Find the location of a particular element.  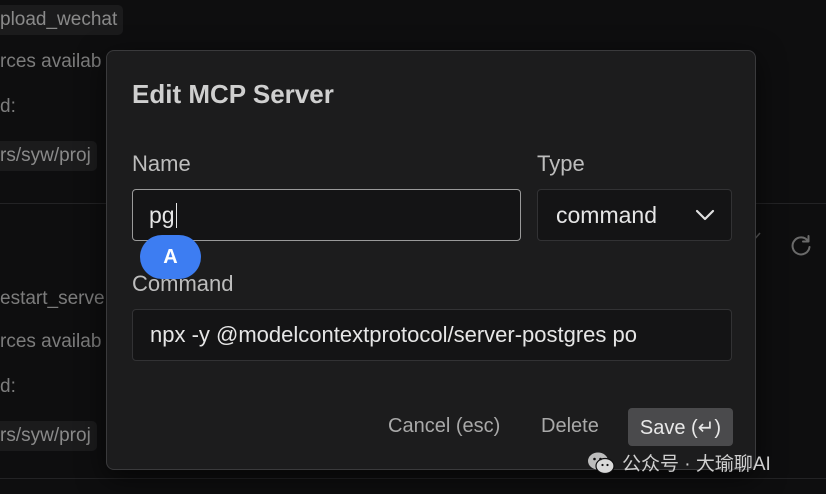

watermark: 公众号 · 大瑜聊AI is located at coordinates (678, 462).